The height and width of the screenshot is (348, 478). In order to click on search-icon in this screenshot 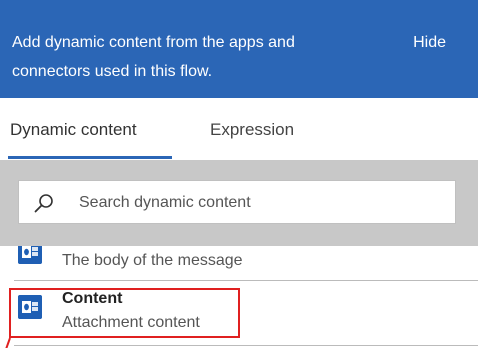, I will do `click(43, 203)`.